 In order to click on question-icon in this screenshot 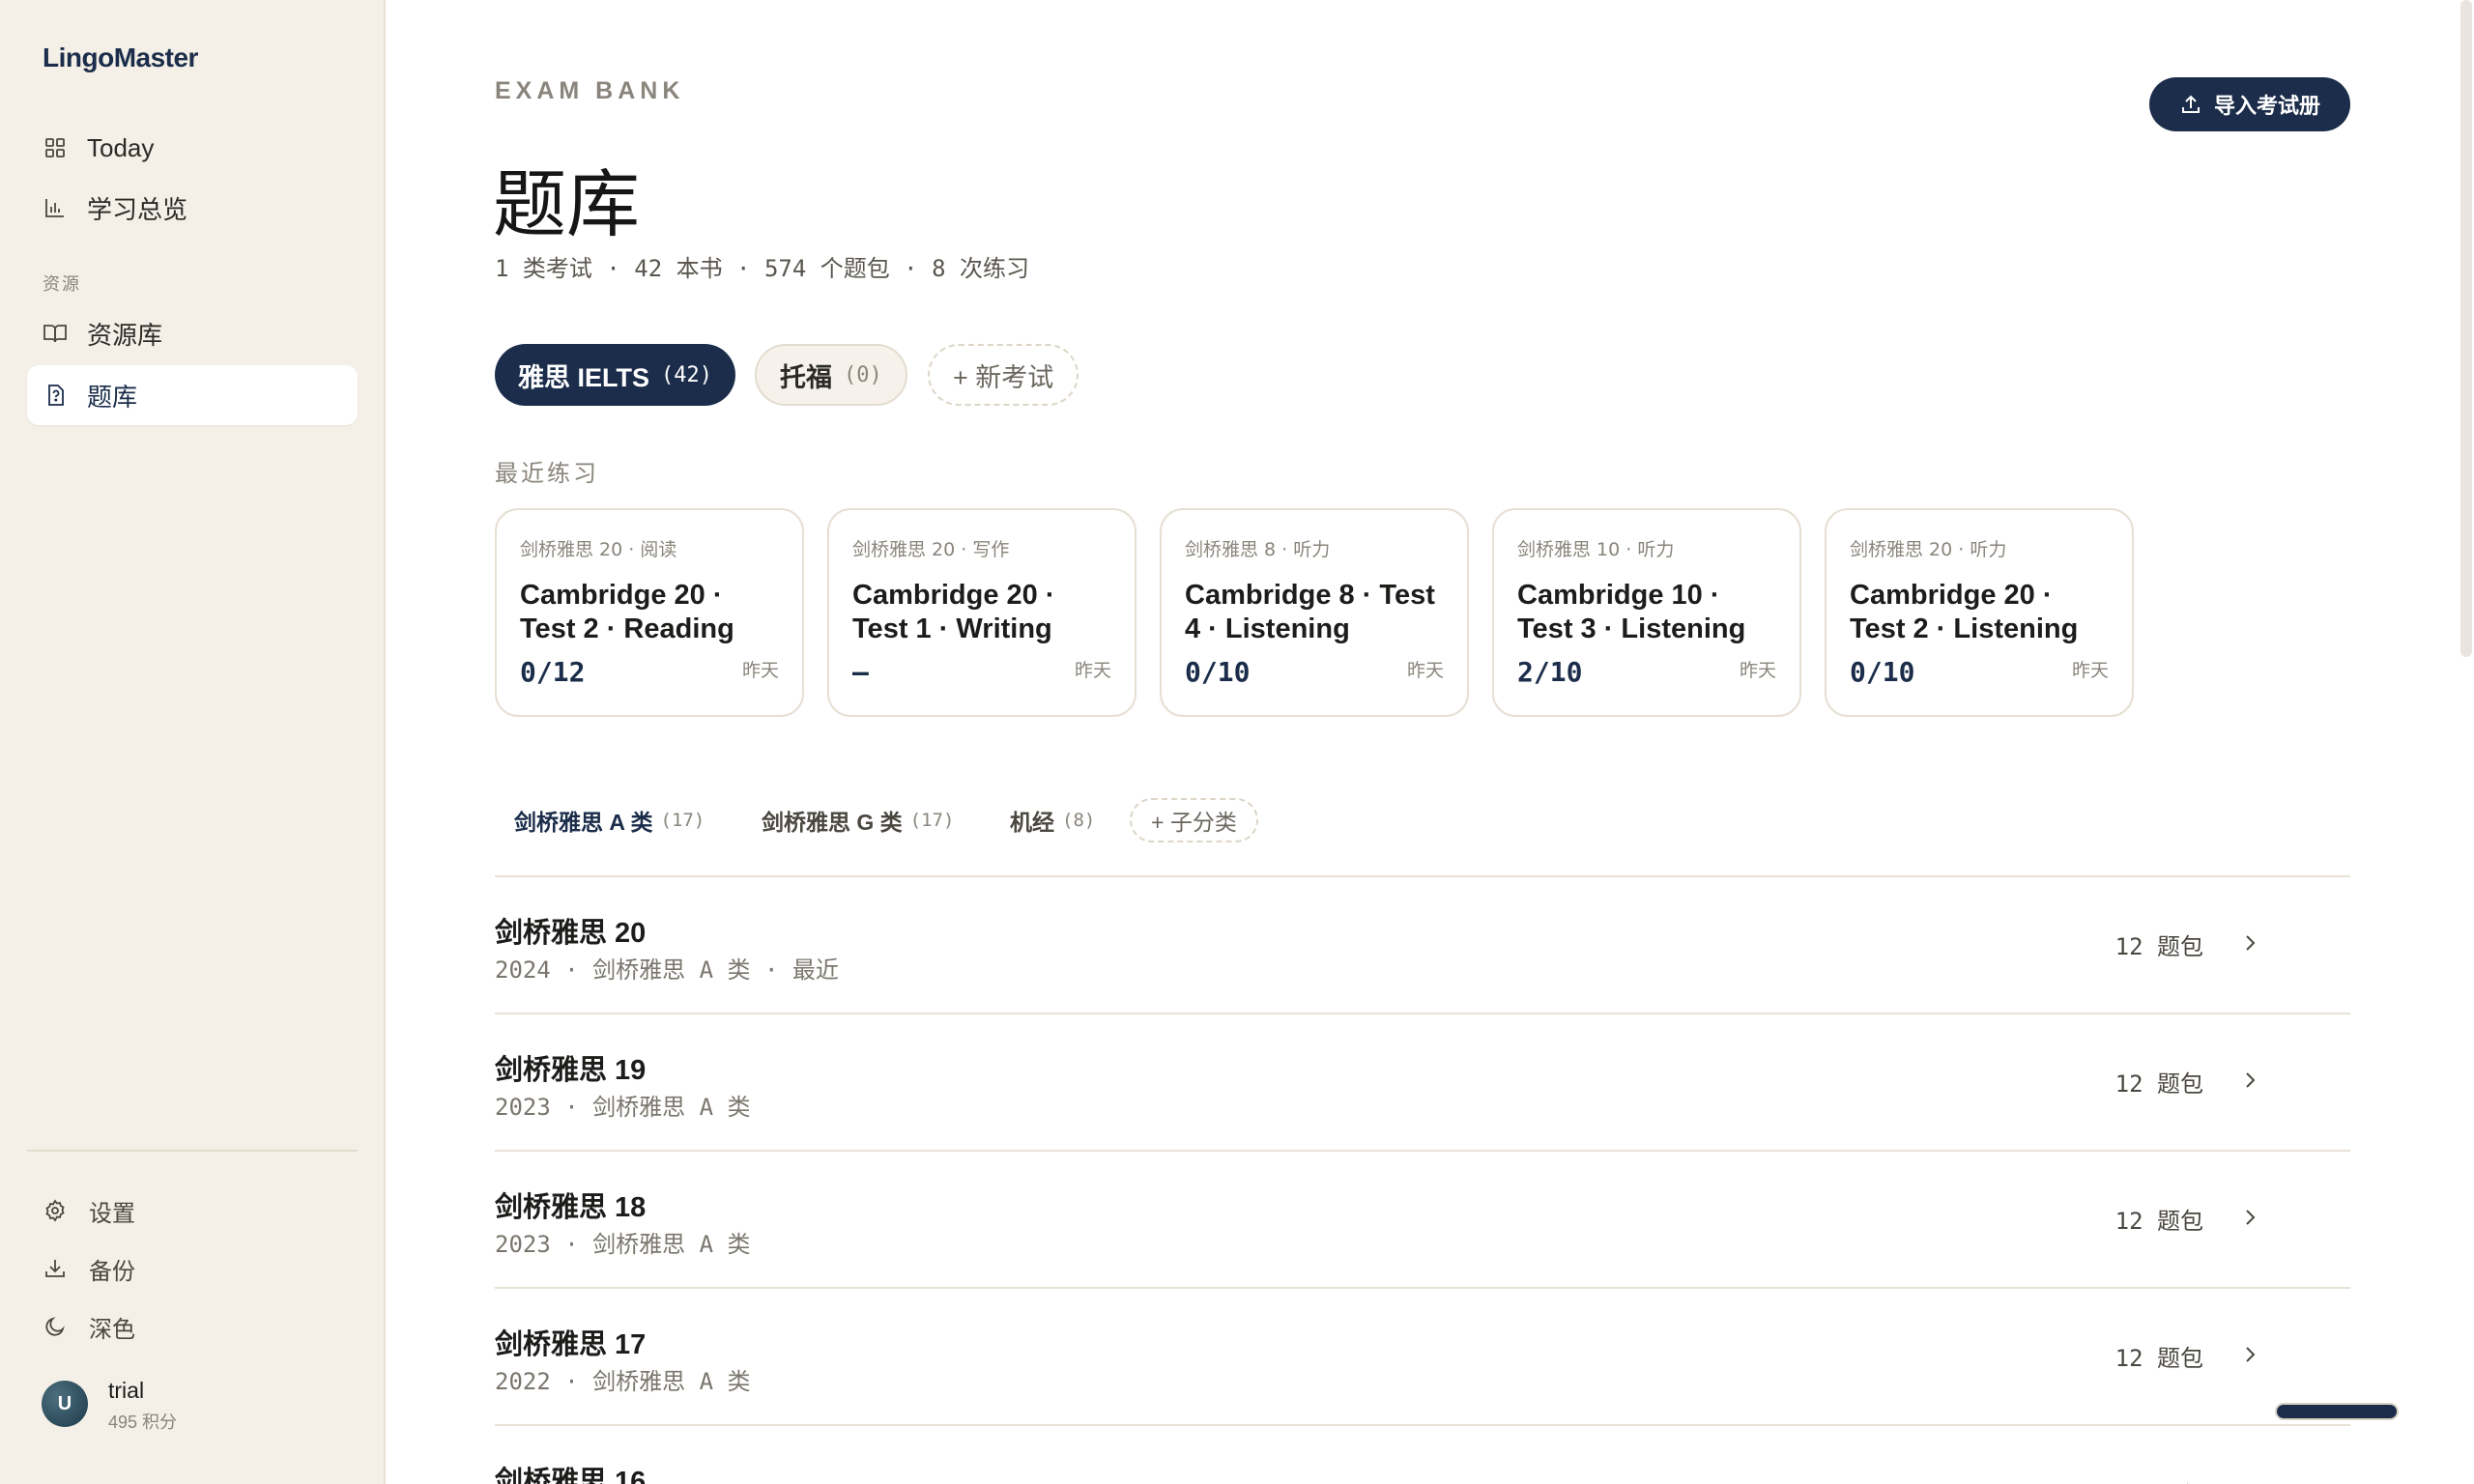, I will do `click(56, 395)`.